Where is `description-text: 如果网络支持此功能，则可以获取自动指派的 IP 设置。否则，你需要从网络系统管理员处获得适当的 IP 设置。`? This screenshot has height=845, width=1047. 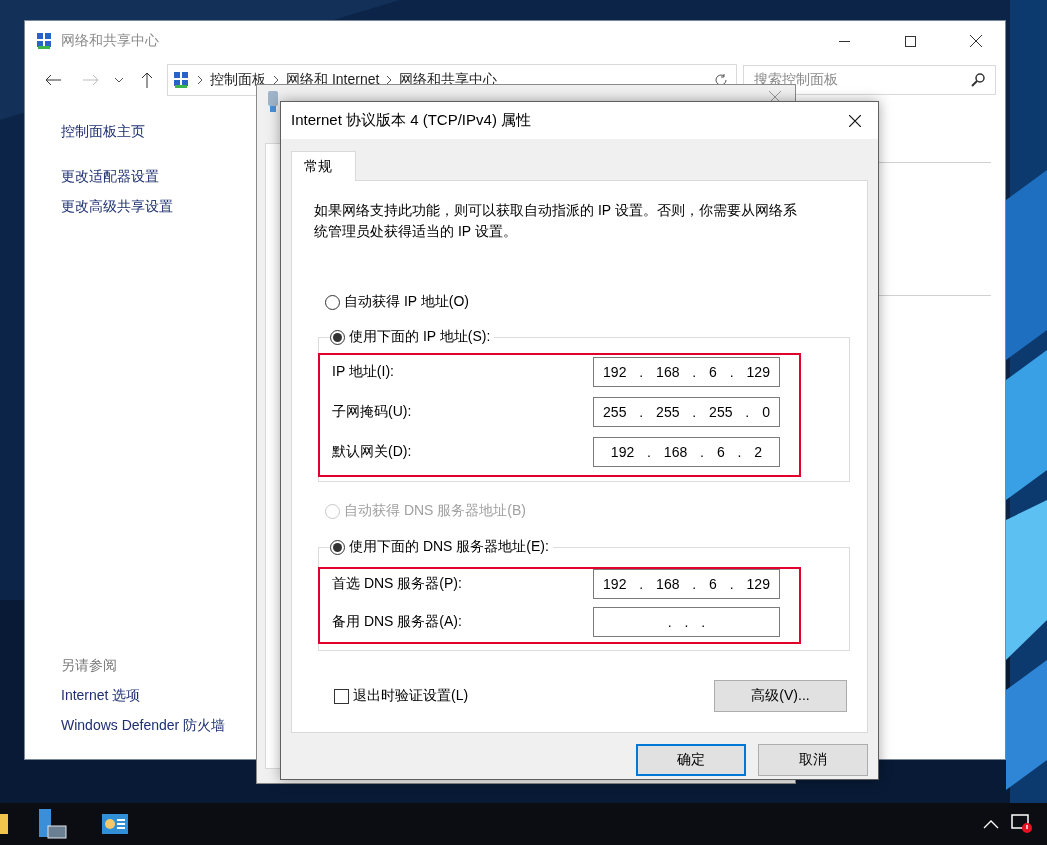
description-text: 如果网络支持此功能，则可以获取自动指派的 IP 设置。否则，你需要从网络系统管理员处获得适当的 IP 设置。 is located at coordinates (556, 221).